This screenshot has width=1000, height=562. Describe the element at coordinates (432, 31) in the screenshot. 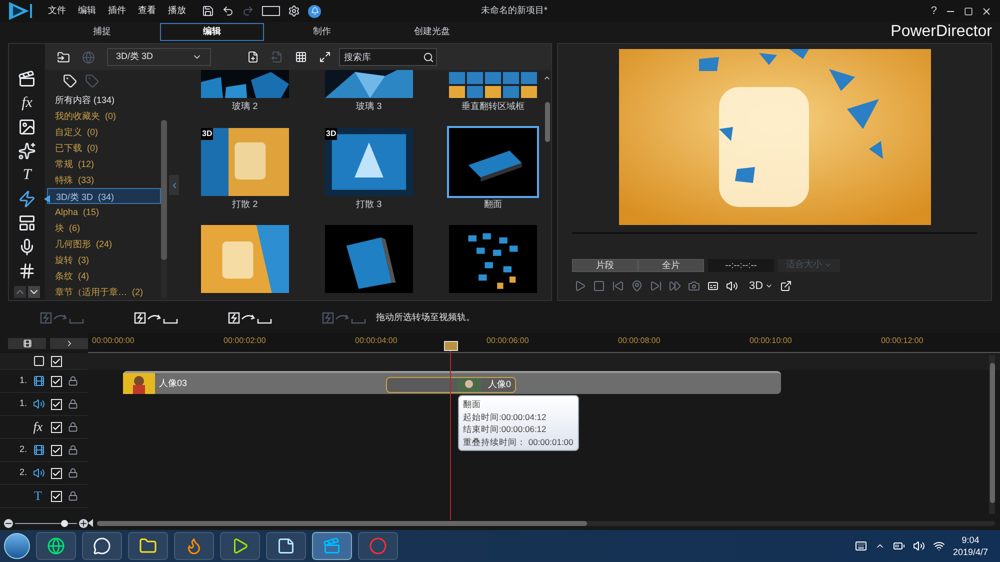

I see `tab: 创建光盘` at that location.